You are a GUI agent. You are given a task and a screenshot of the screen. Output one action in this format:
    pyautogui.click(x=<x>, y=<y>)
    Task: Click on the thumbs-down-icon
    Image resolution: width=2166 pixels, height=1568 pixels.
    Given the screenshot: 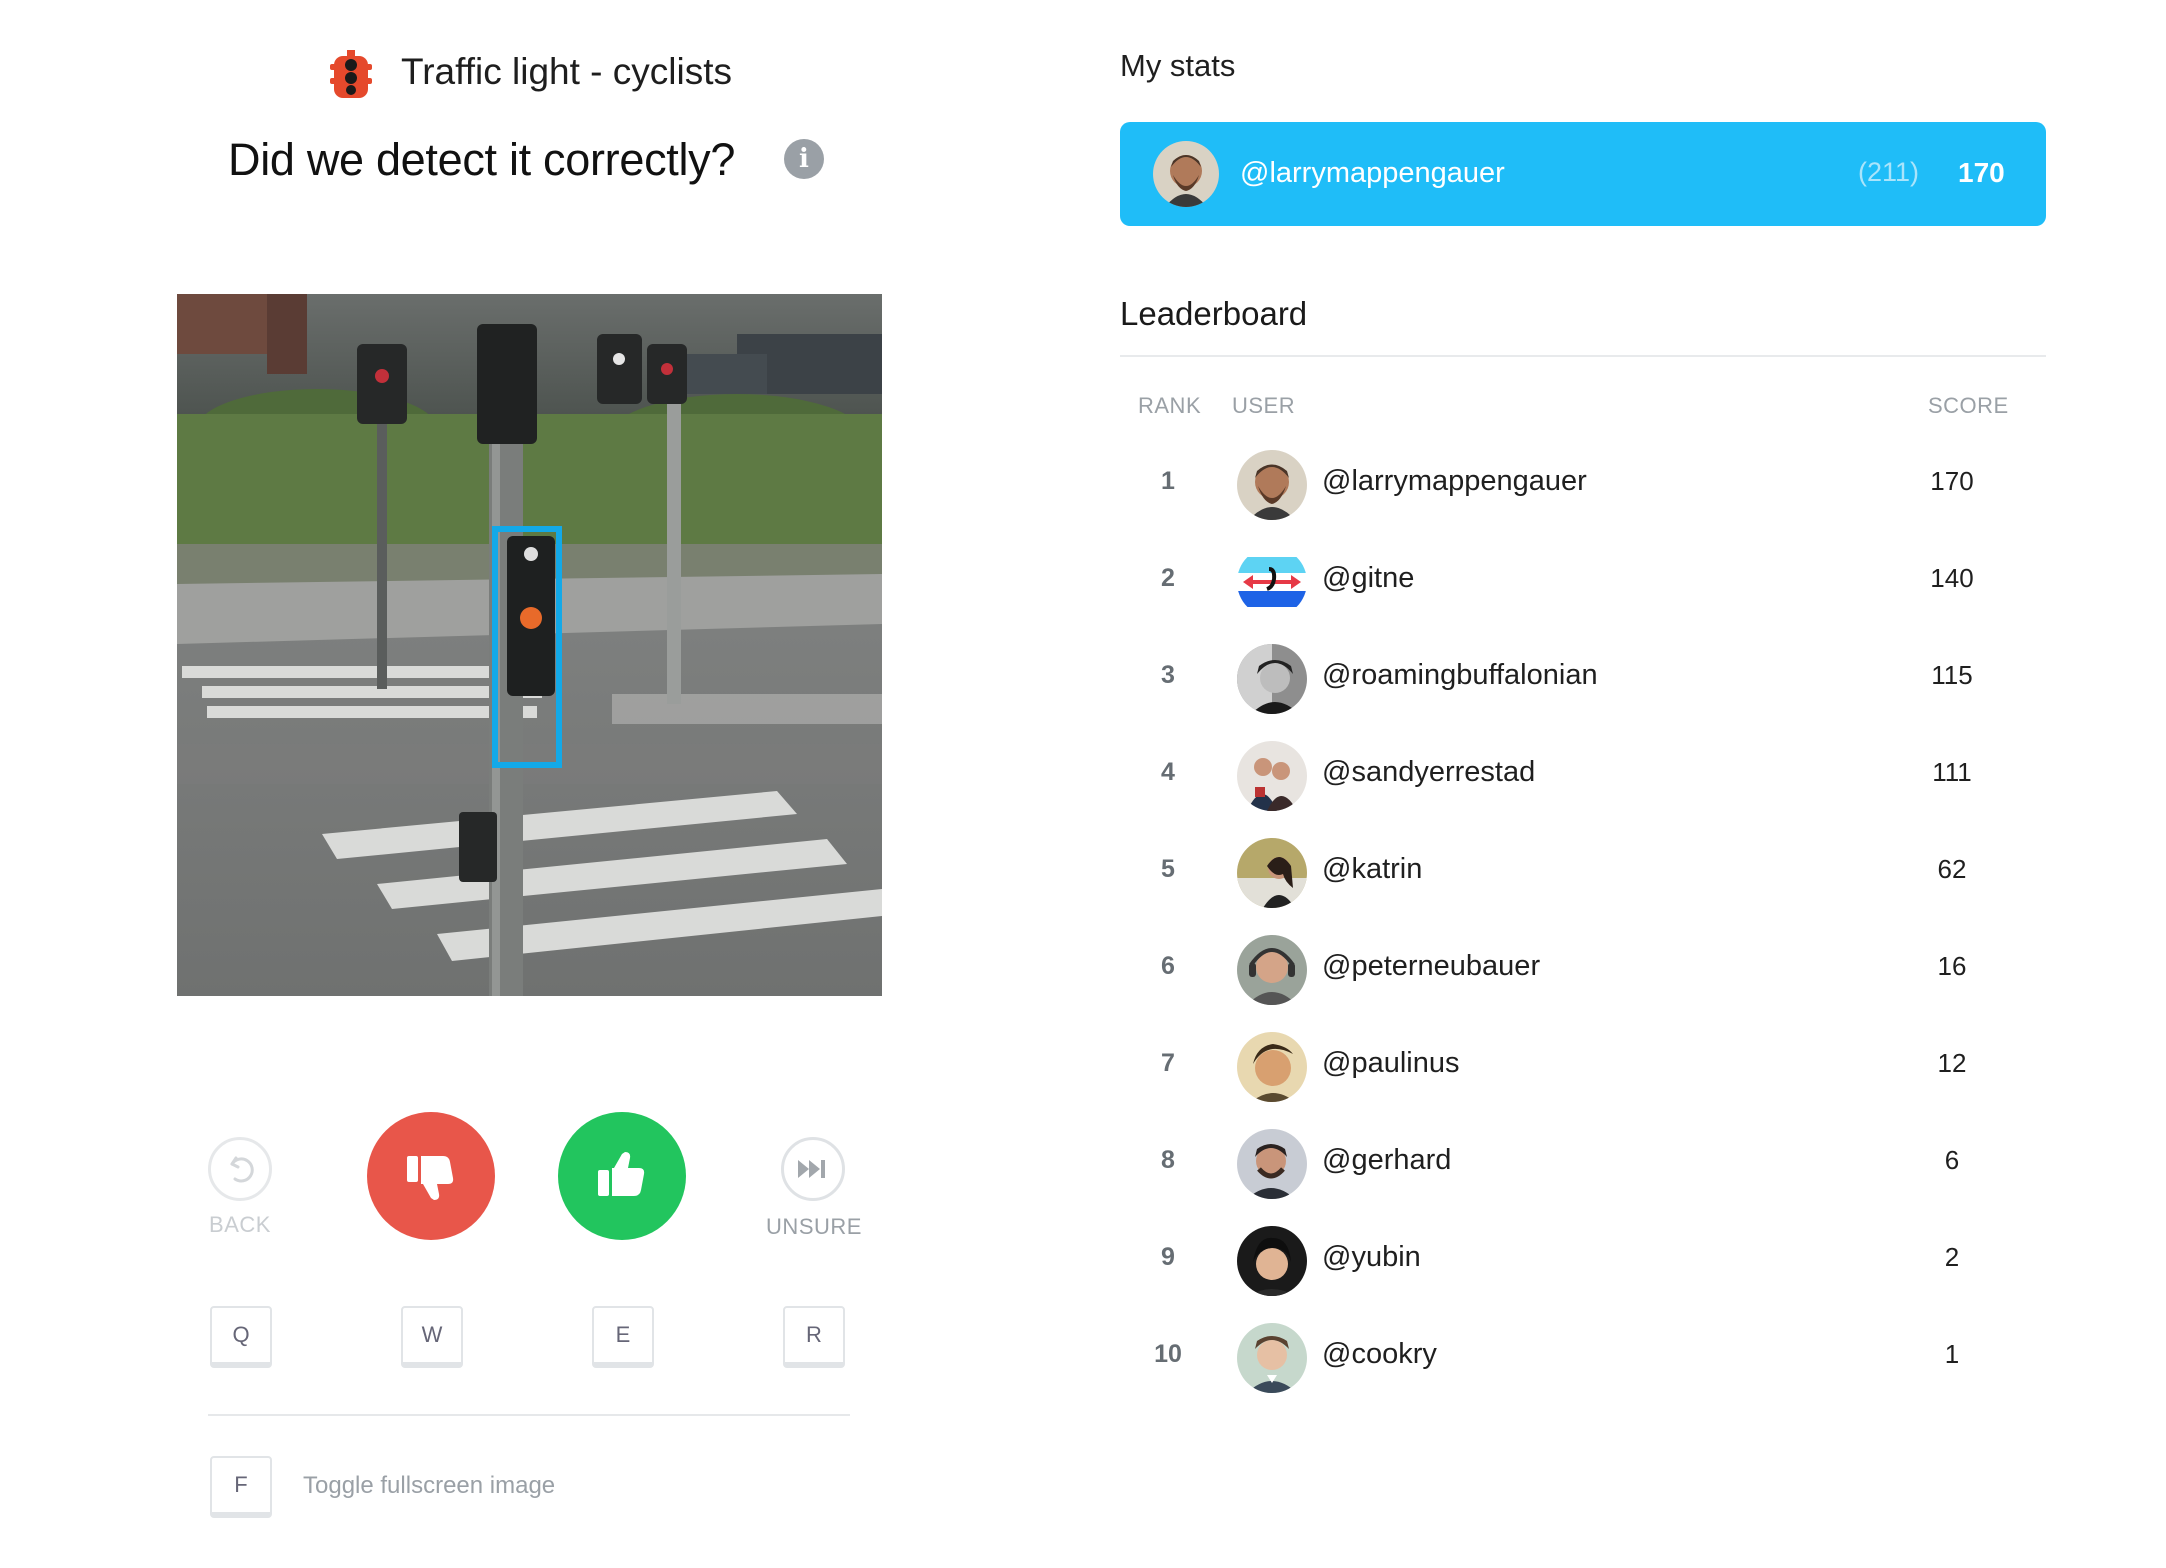 What is the action you would take?
    pyautogui.click(x=430, y=1178)
    